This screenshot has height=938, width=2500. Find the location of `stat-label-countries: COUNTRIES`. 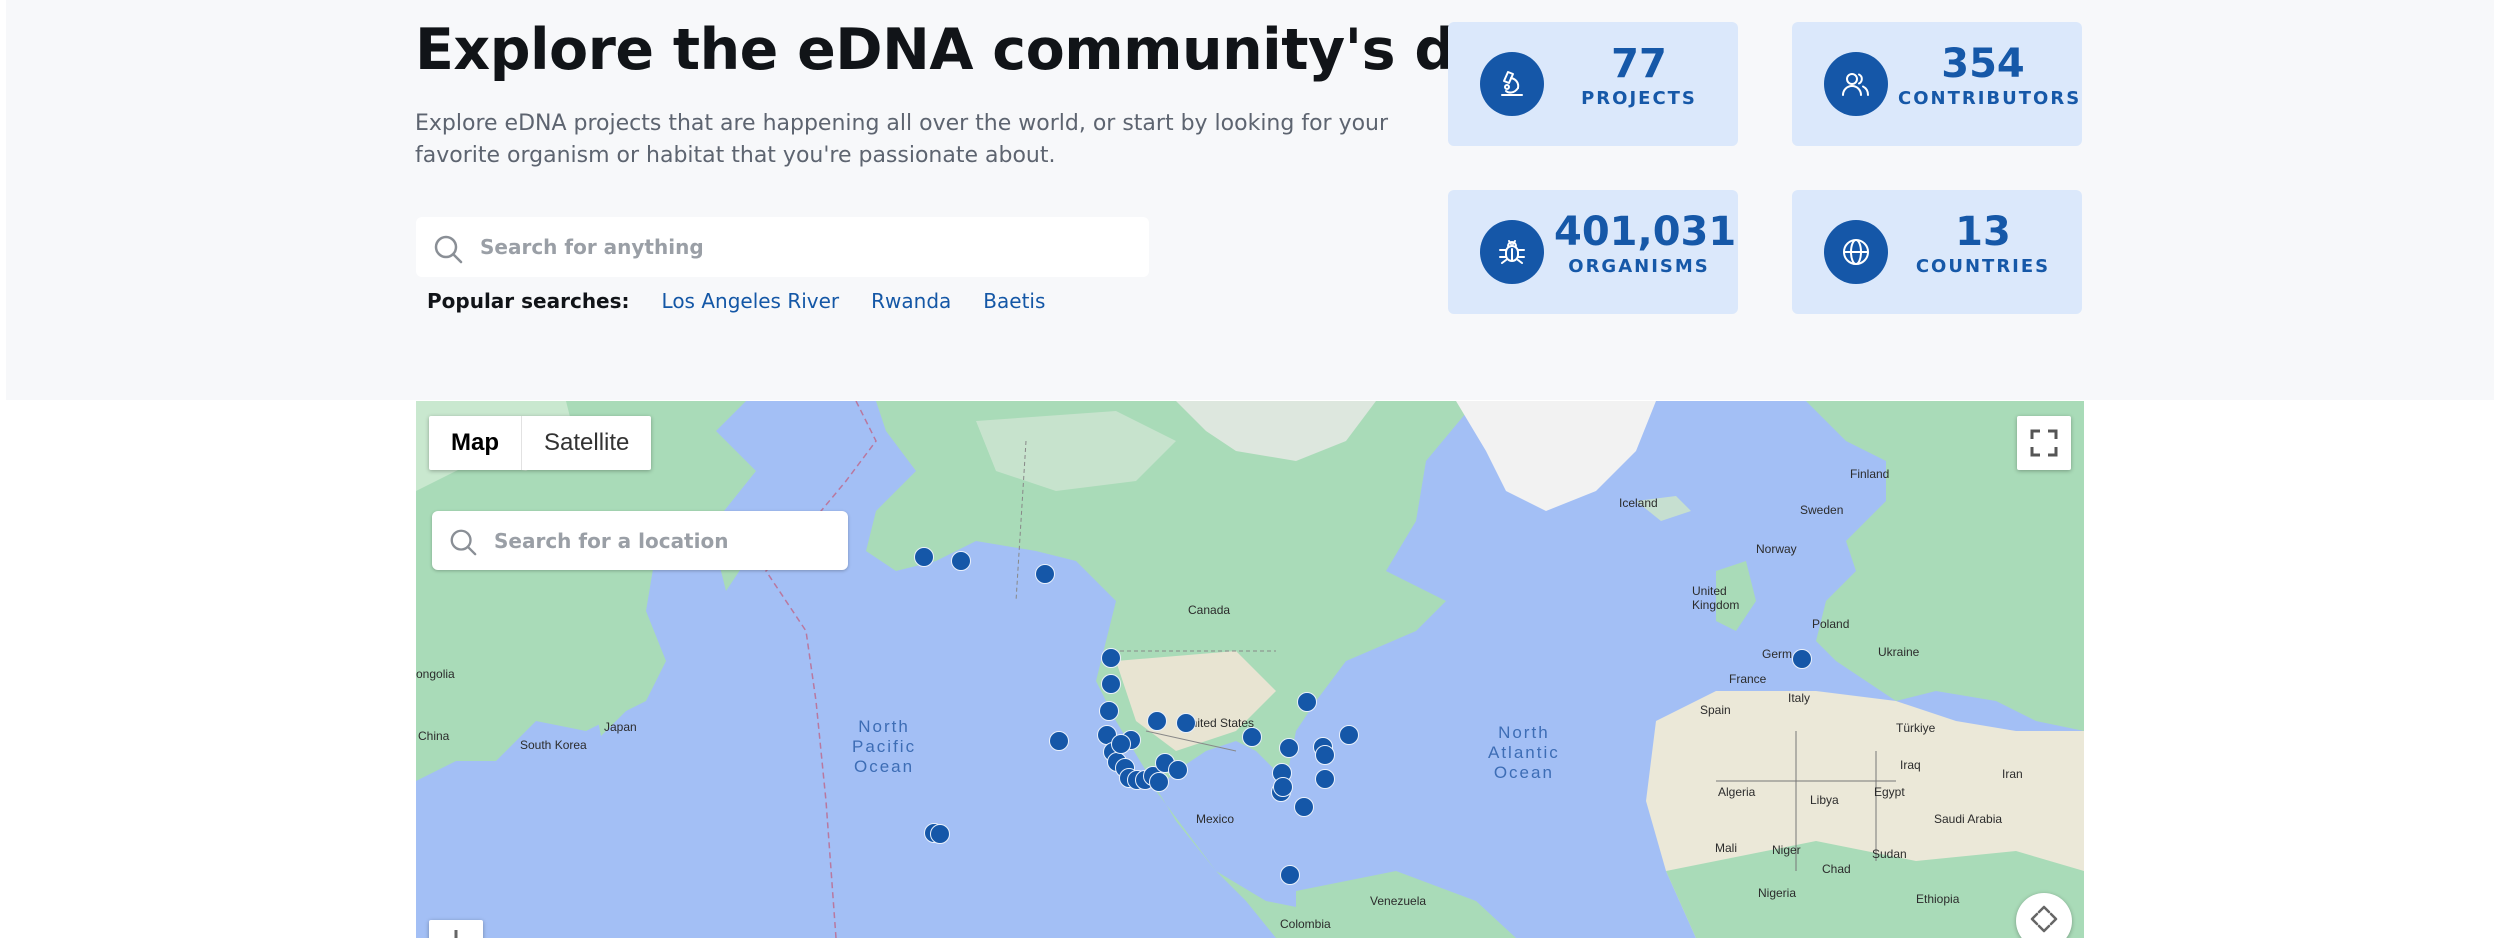

stat-label-countries: COUNTRIES is located at coordinates (1983, 266).